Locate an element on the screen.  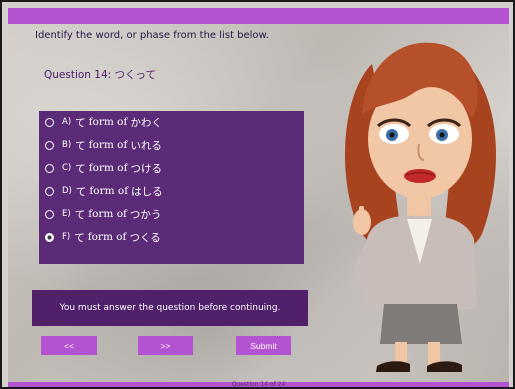
option-a: A) て form of かわく is located at coordinates (100, 122).